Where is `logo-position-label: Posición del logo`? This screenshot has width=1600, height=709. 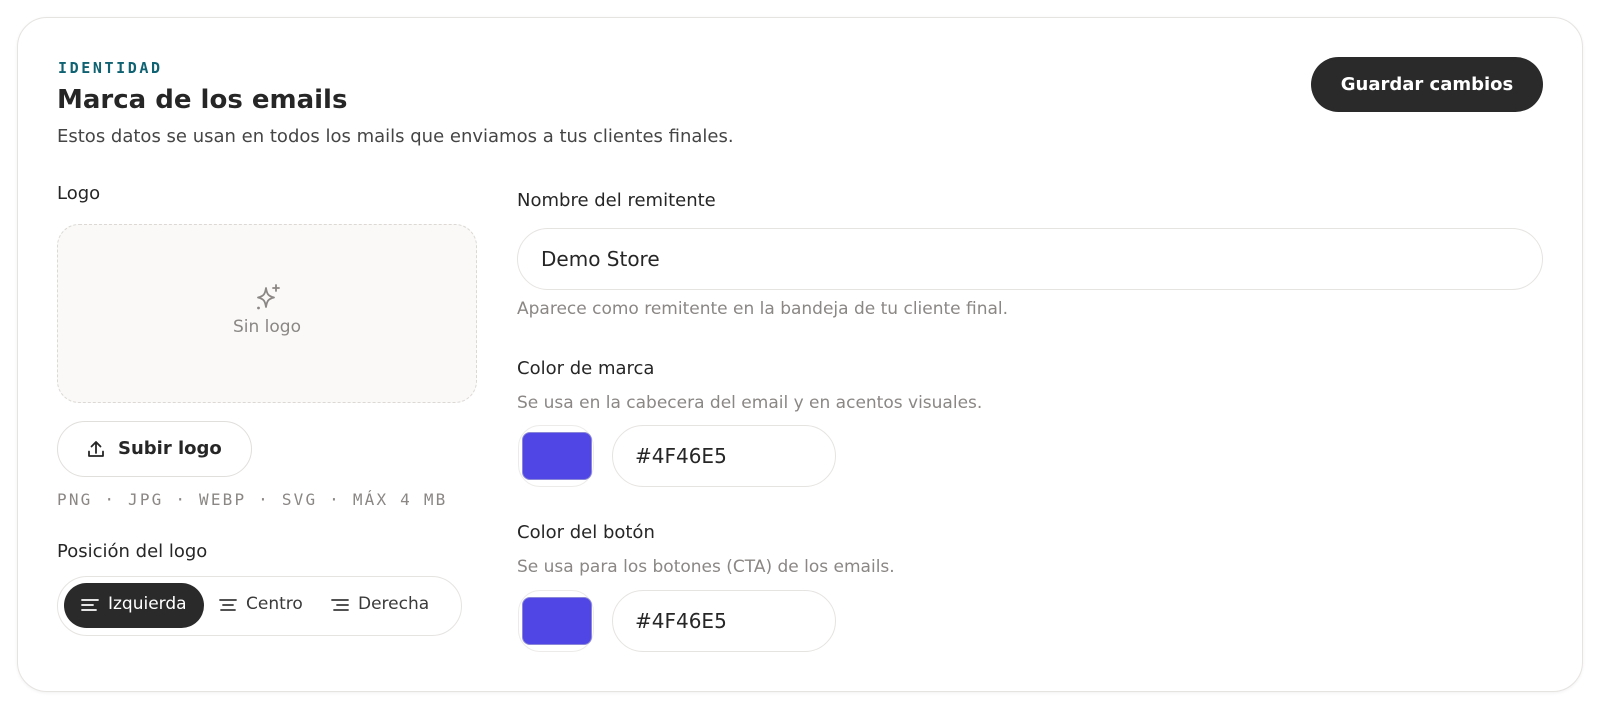 logo-position-label: Posición del logo is located at coordinates (132, 551).